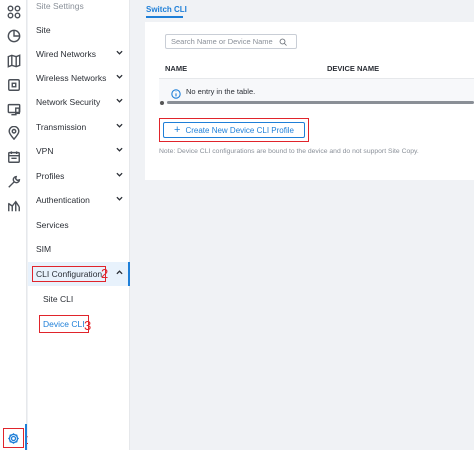  I want to click on chevron-up-icon, so click(119, 273).